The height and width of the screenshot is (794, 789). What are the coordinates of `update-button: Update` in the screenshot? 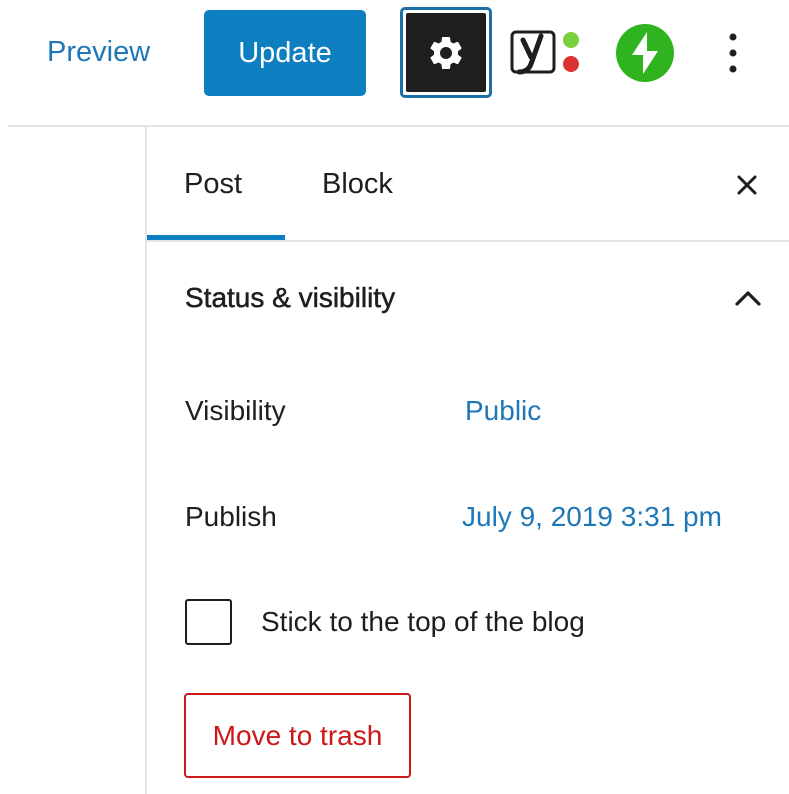 It's located at (285, 53).